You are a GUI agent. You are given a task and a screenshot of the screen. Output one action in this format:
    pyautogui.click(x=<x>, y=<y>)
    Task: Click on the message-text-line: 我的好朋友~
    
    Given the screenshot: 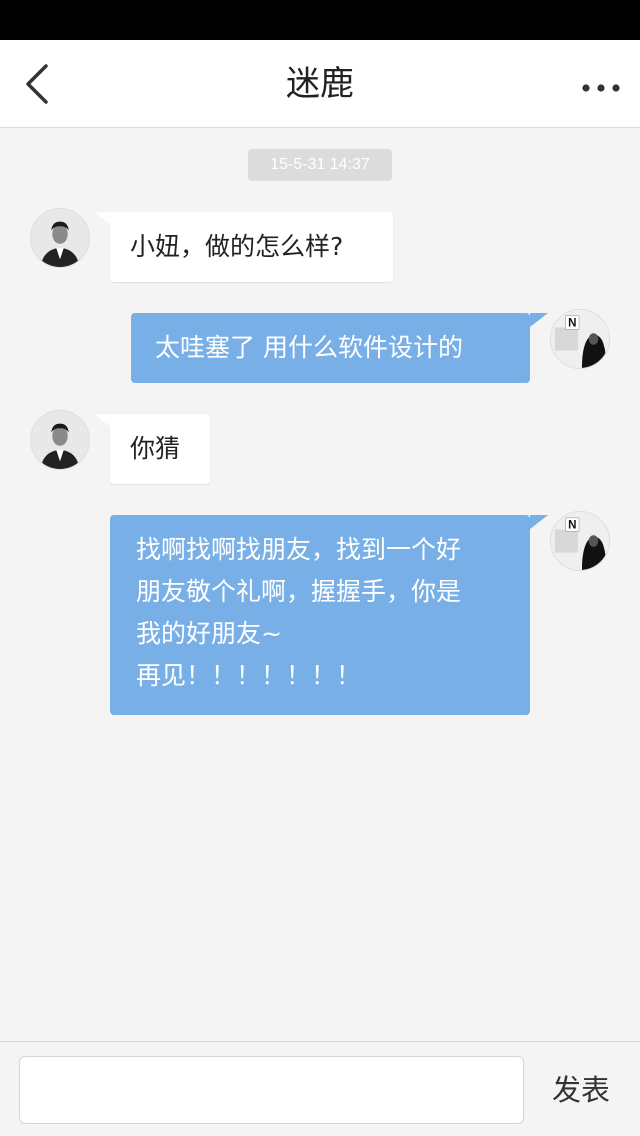 What is the action you would take?
    pyautogui.click(x=209, y=633)
    